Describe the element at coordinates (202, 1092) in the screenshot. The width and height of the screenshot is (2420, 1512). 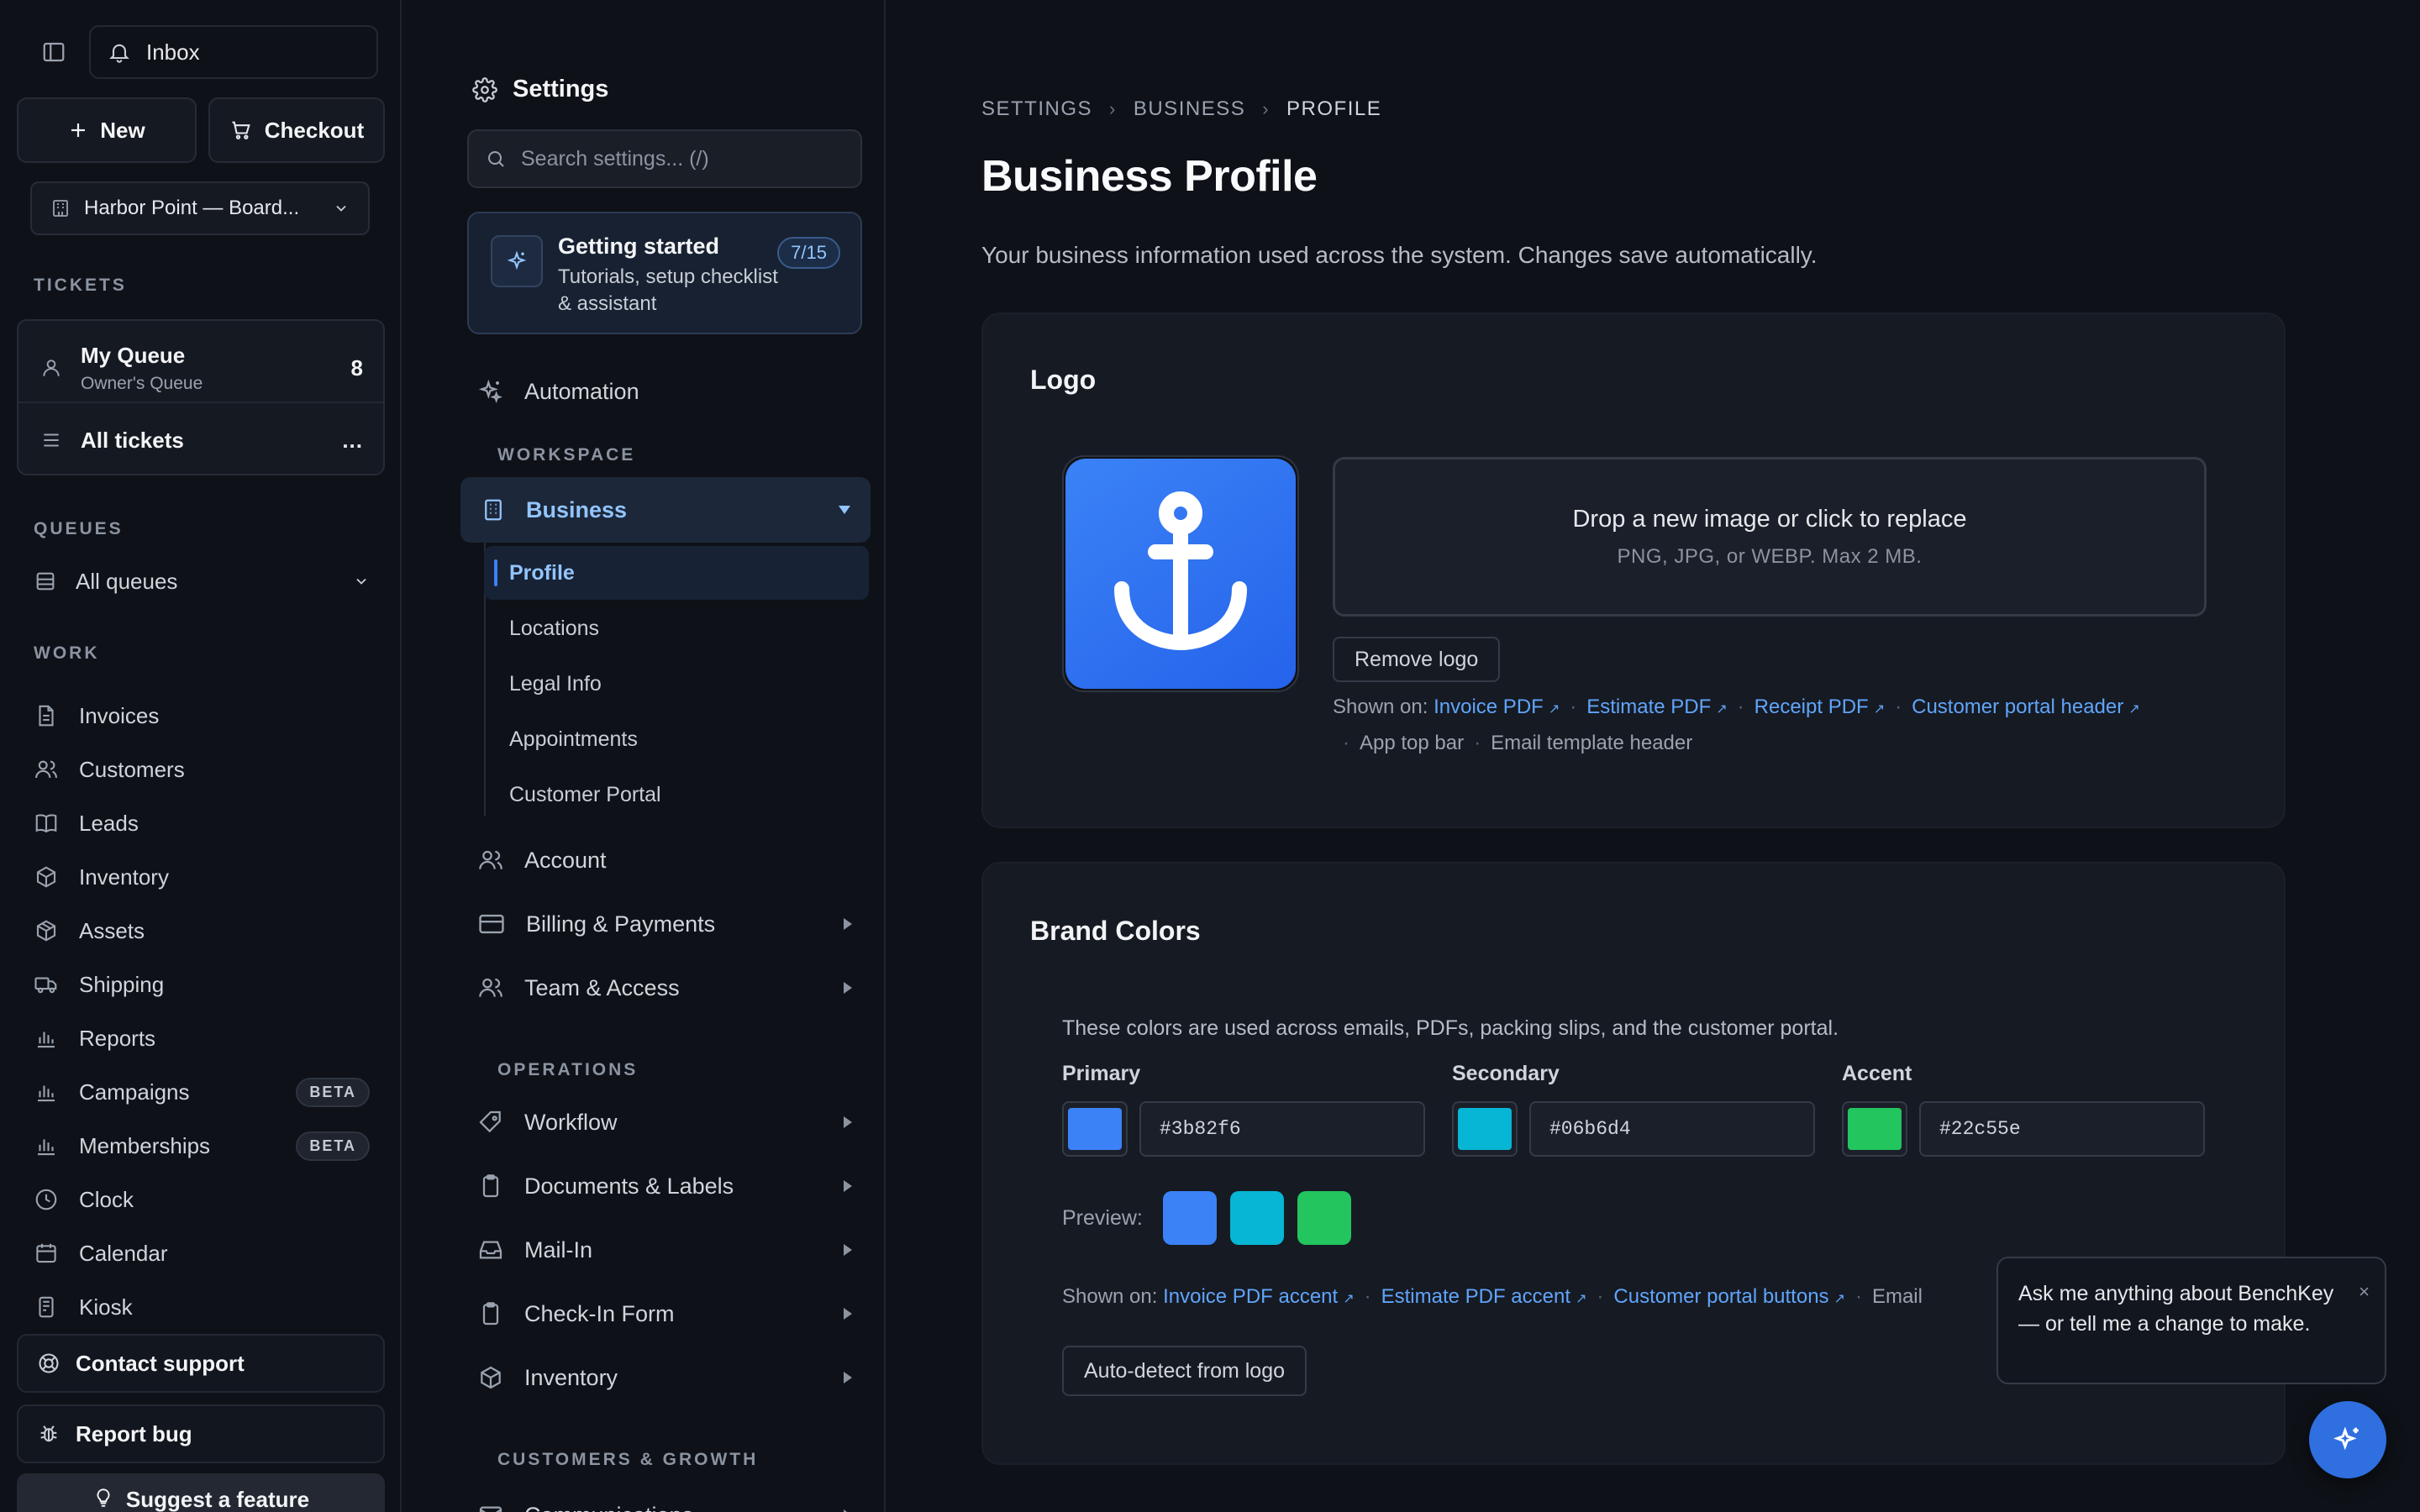
I see `sidebar-item-campaigns: Campaigns BETA` at that location.